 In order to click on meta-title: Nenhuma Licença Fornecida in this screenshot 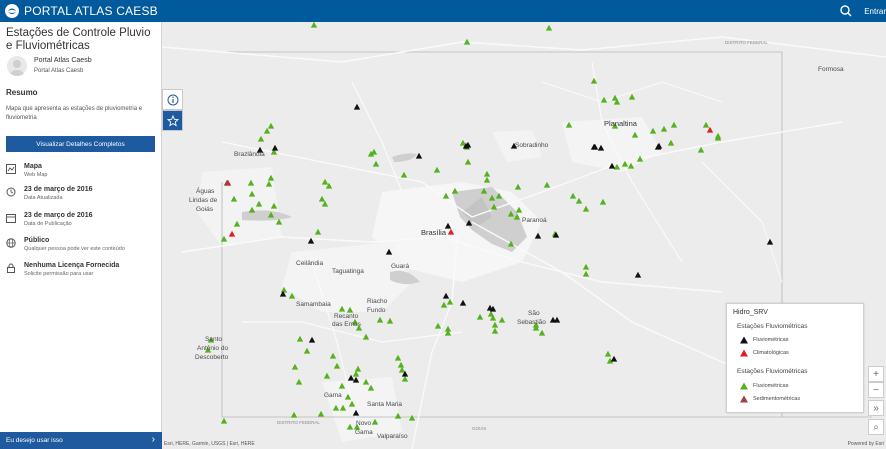, I will do `click(72, 265)`.